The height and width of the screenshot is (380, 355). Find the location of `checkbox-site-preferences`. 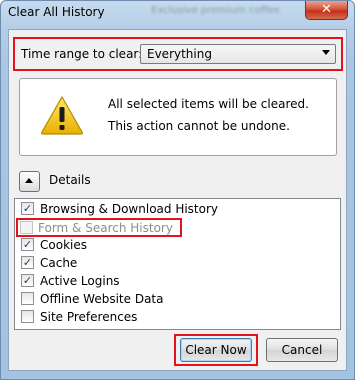

checkbox-site-preferences is located at coordinates (27, 316).